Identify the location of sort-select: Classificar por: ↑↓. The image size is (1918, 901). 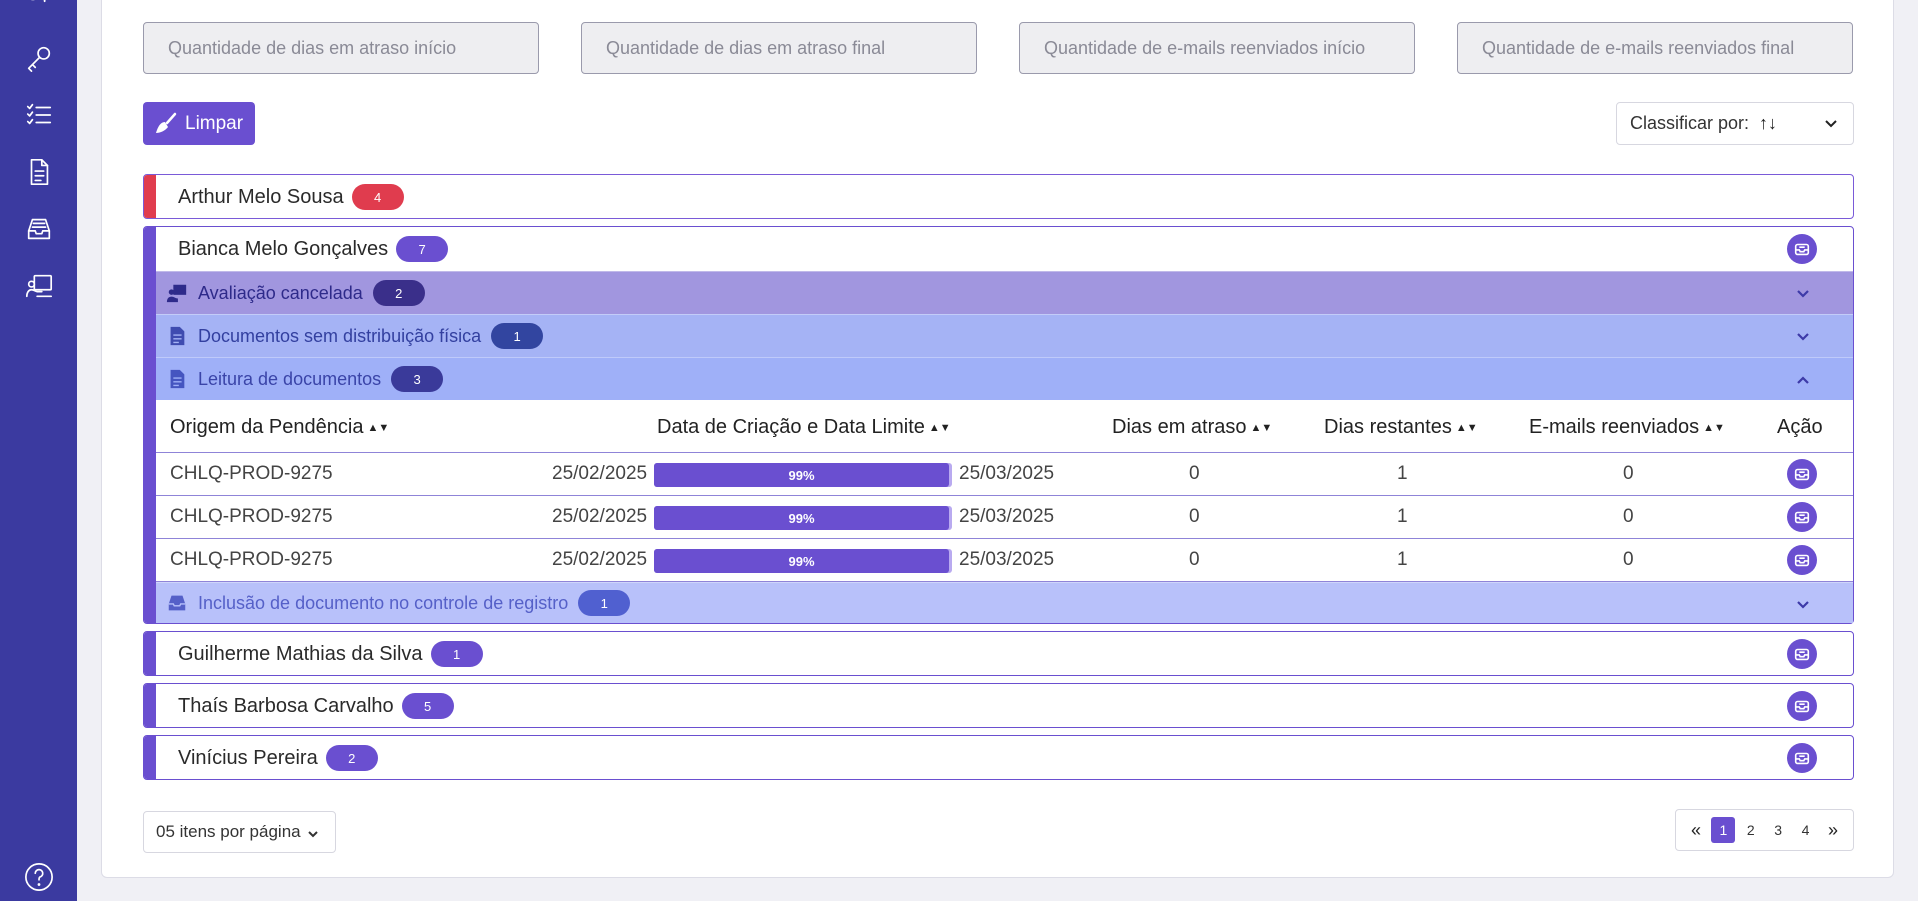
(1735, 123).